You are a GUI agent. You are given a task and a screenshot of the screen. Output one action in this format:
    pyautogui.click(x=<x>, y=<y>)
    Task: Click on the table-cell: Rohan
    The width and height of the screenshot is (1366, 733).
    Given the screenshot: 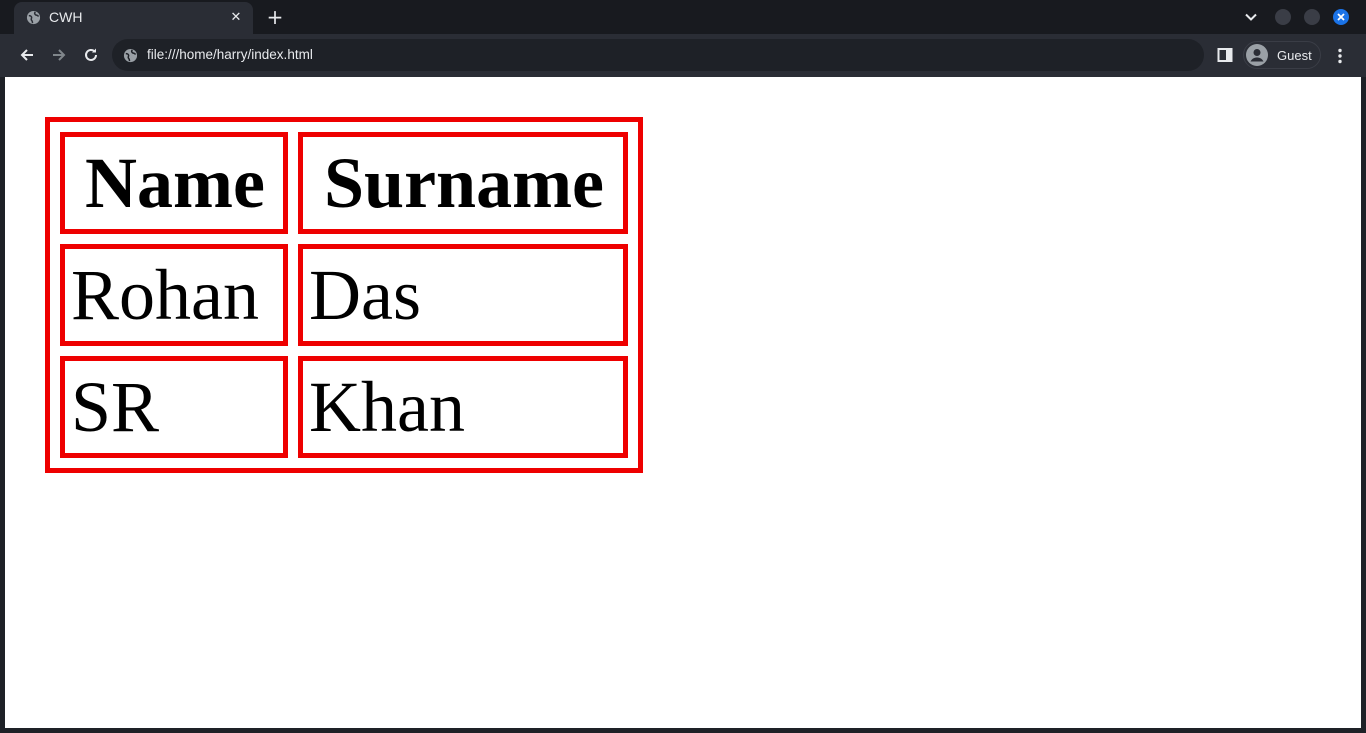 What is the action you would take?
    pyautogui.click(x=174, y=295)
    